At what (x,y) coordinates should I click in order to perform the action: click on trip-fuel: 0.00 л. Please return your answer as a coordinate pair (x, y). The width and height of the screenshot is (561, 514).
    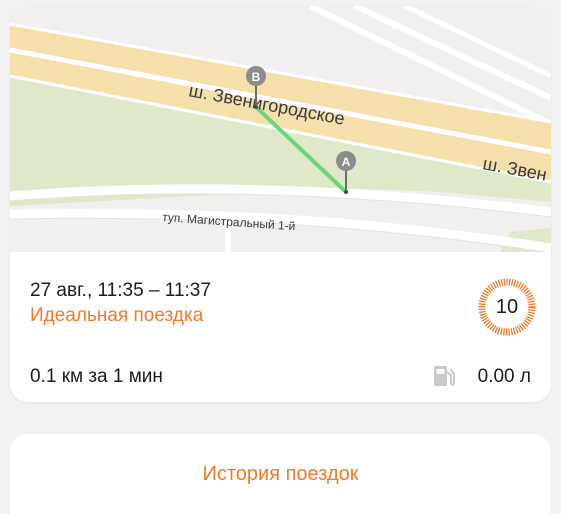
    Looking at the image, I should click on (504, 376).